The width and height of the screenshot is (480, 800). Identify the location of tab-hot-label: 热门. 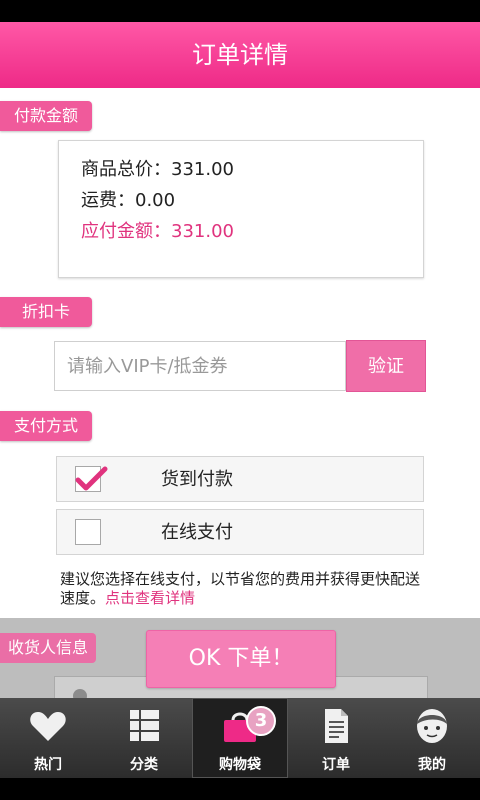
(48, 765).